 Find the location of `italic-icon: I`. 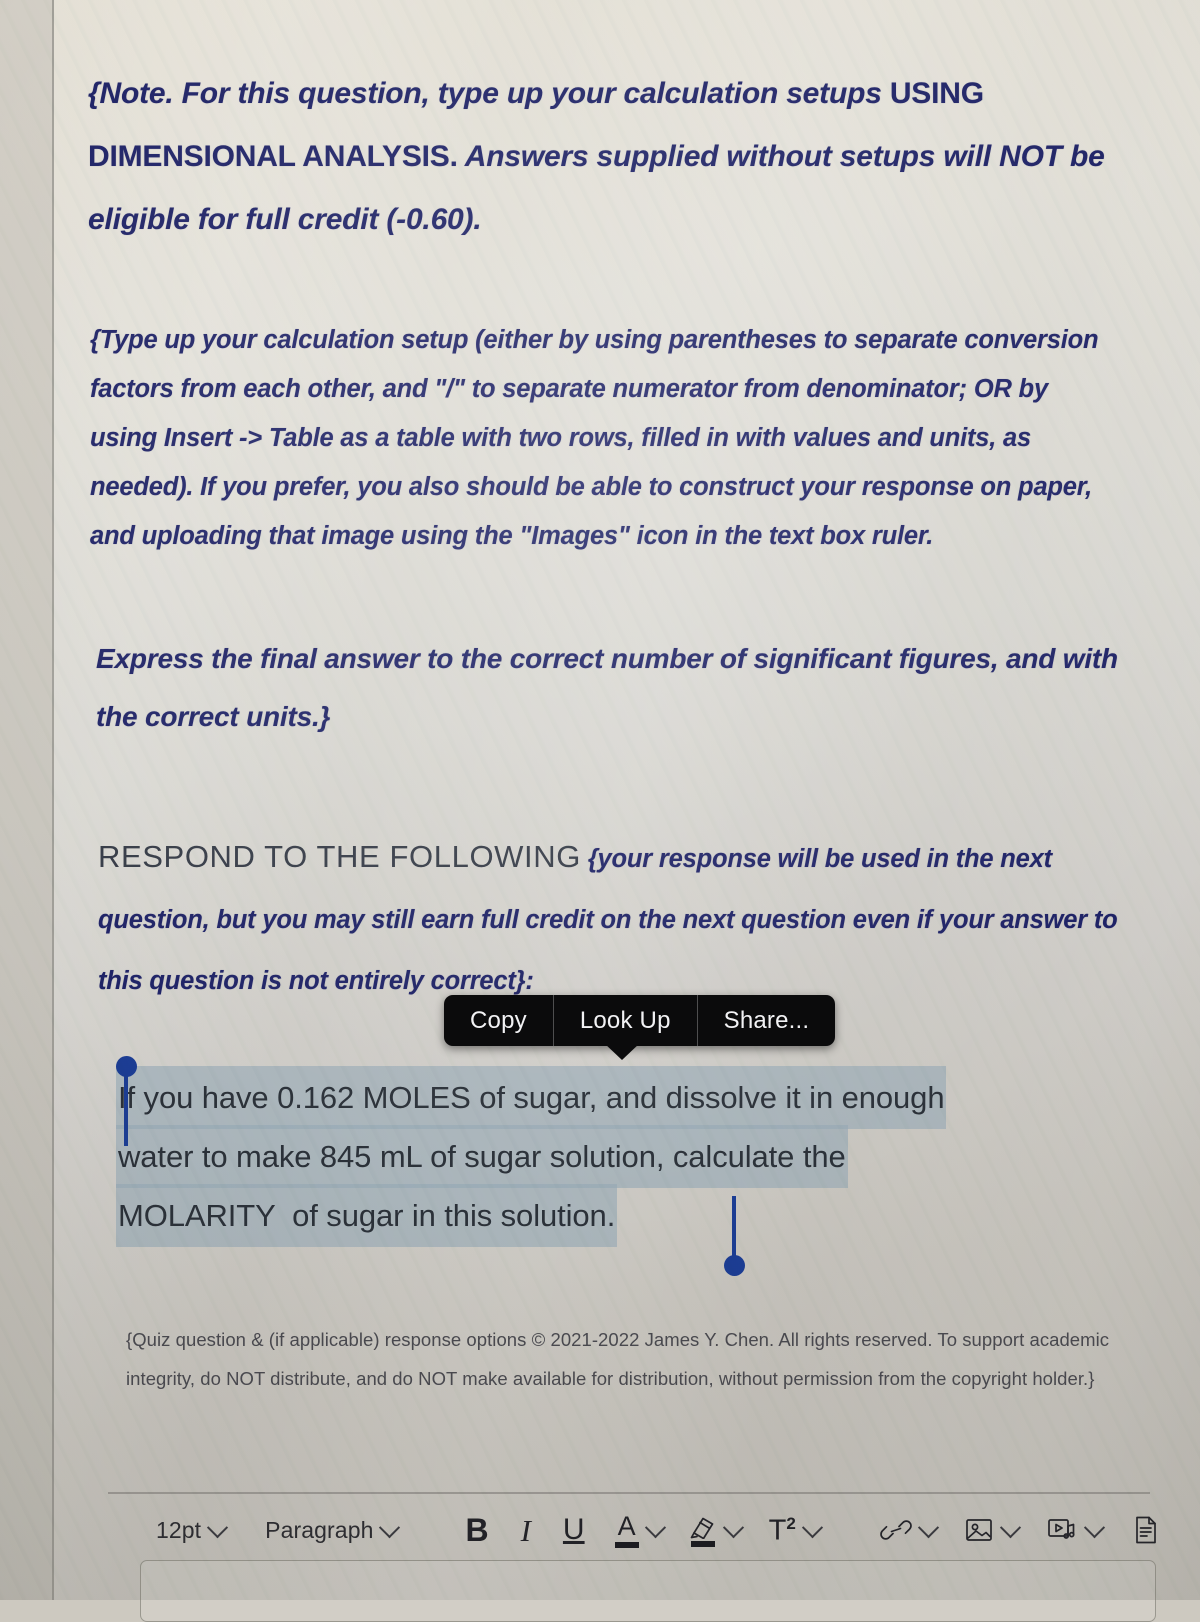

italic-icon: I is located at coordinates (525, 1530).